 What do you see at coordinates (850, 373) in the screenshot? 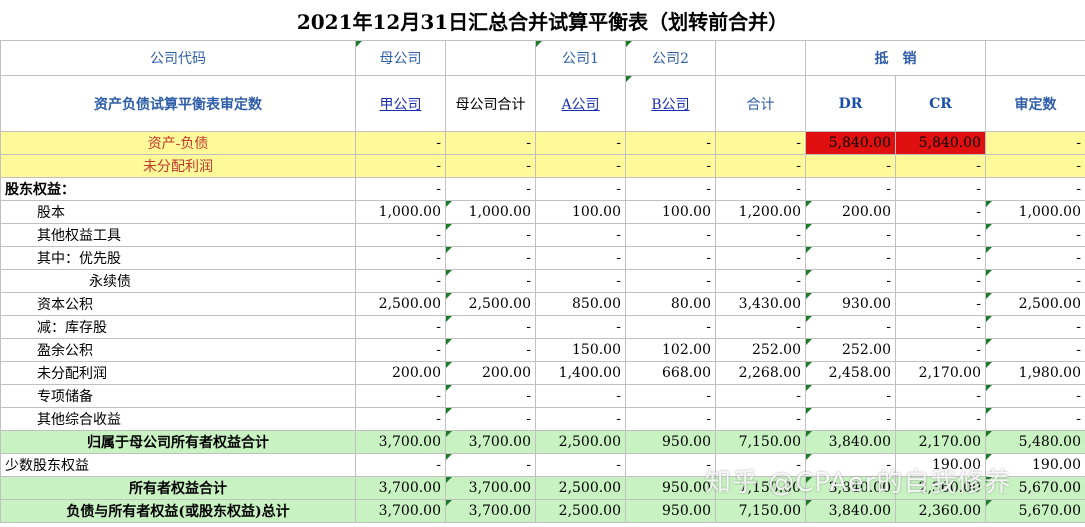
I see `cell-value: 2,458.00` at bounding box center [850, 373].